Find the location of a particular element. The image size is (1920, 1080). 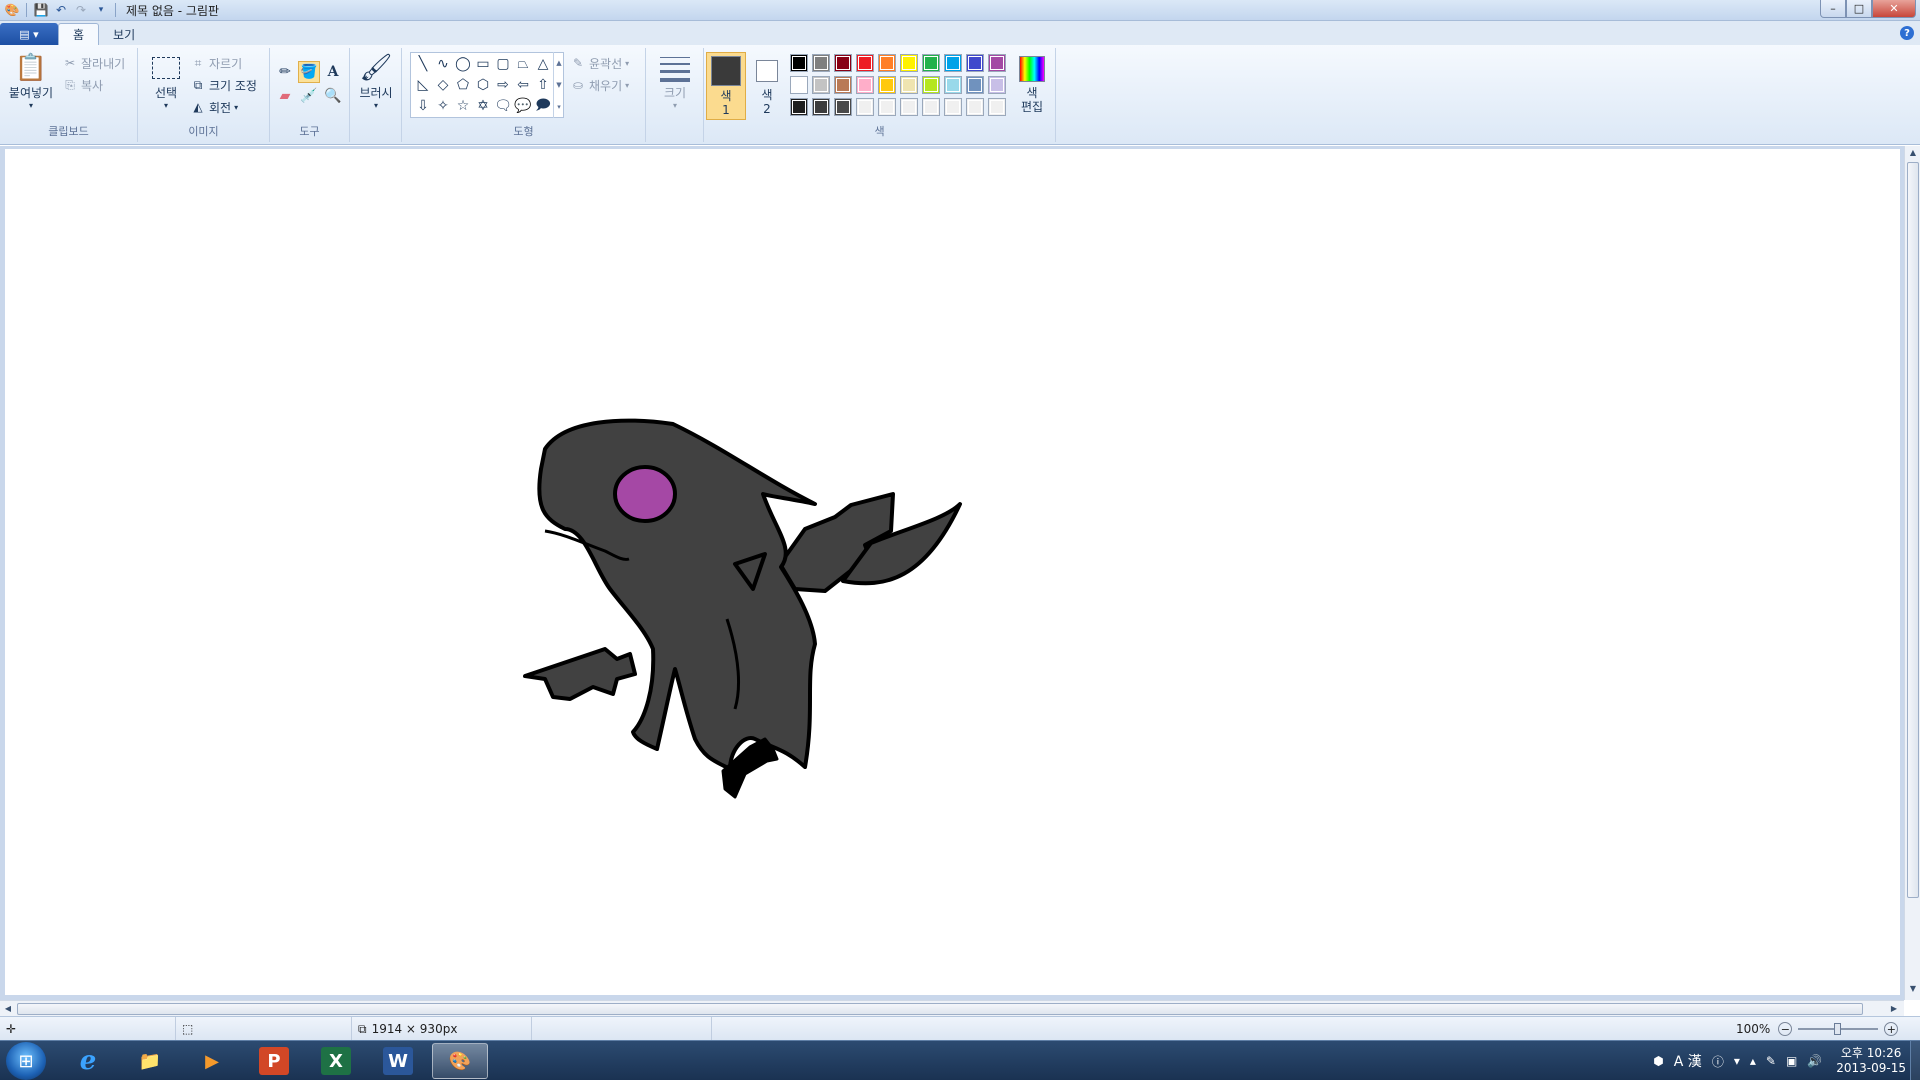

file-menu-button: ▤ ▾ is located at coordinates (29, 34).